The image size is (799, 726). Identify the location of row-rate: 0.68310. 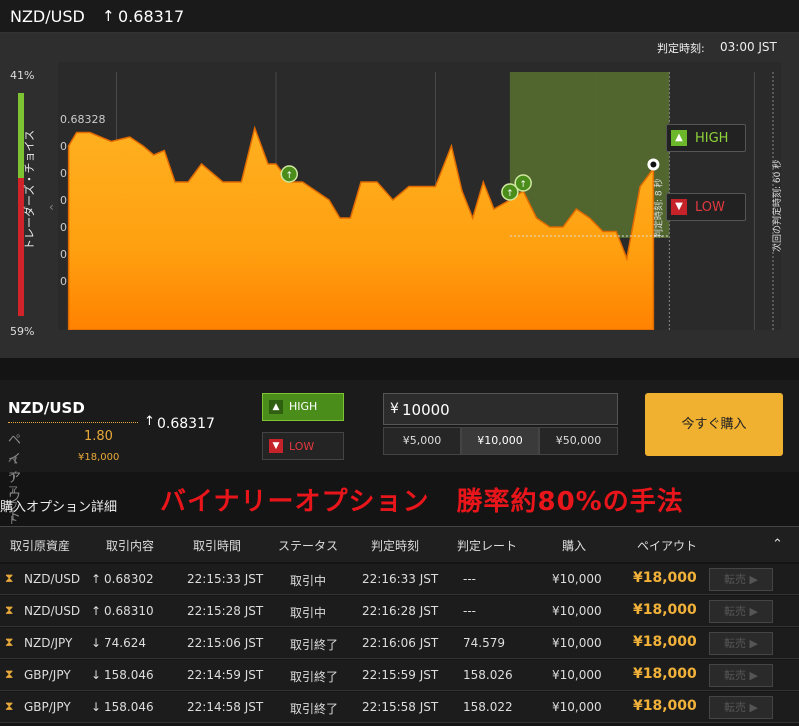
(129, 611).